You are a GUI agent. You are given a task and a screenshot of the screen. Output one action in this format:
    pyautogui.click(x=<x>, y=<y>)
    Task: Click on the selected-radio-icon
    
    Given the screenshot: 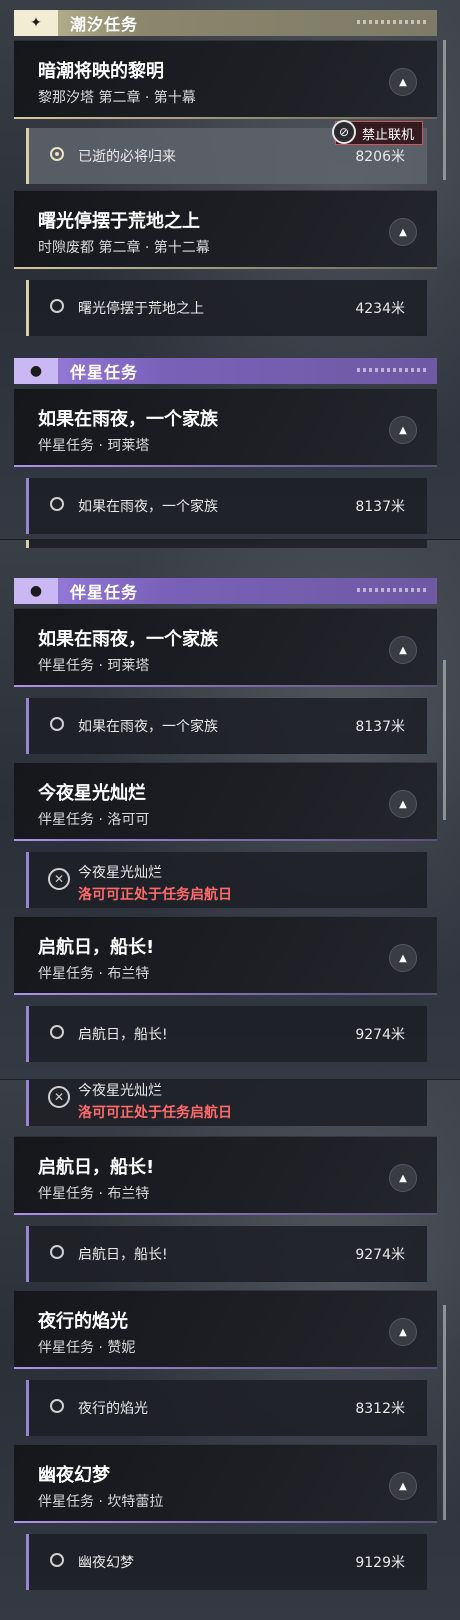 What is the action you would take?
    pyautogui.click(x=57, y=154)
    